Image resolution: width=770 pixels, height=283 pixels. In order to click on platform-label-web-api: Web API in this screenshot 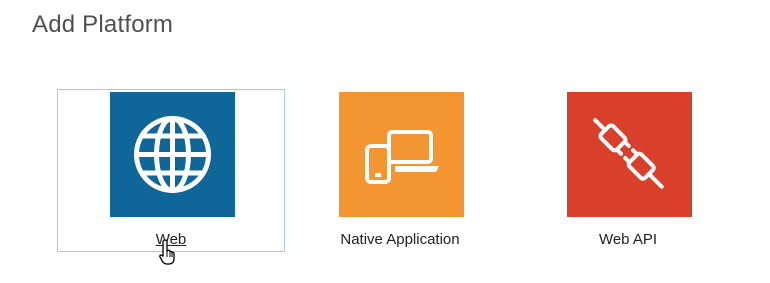, I will do `click(628, 239)`.